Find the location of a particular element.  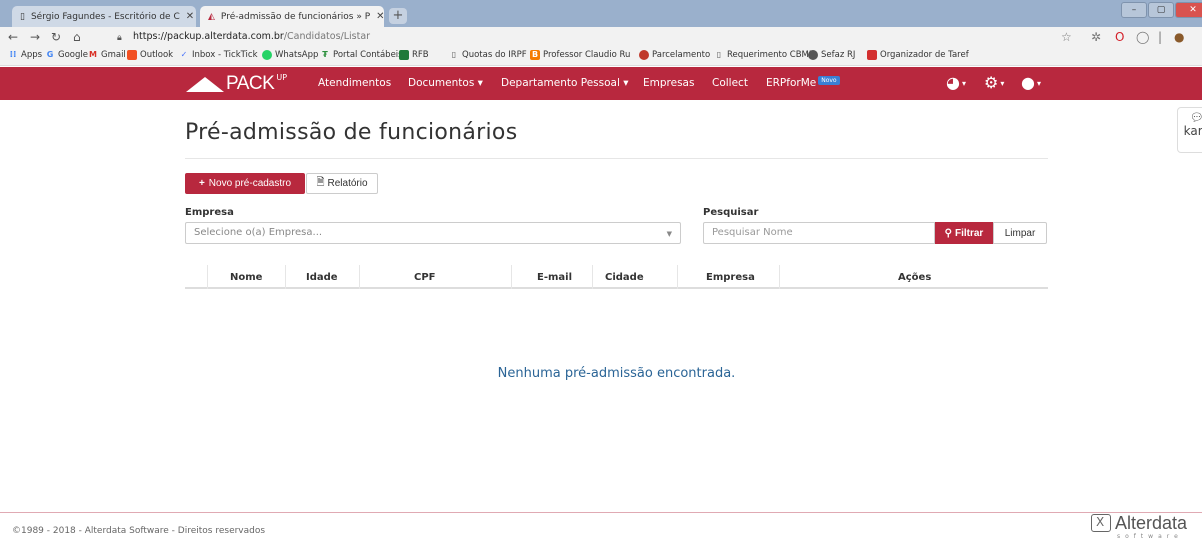

nav-departamento-pessoal: Departamento Pessoal ▾ is located at coordinates (565, 83).